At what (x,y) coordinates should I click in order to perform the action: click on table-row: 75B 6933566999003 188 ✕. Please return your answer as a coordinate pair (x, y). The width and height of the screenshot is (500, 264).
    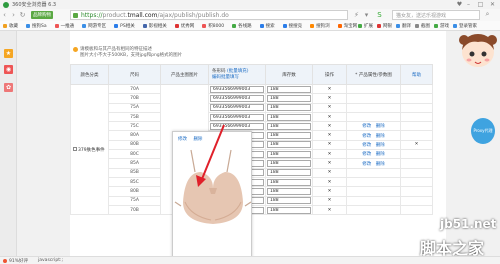
    Looking at the image, I should click on (252, 117).